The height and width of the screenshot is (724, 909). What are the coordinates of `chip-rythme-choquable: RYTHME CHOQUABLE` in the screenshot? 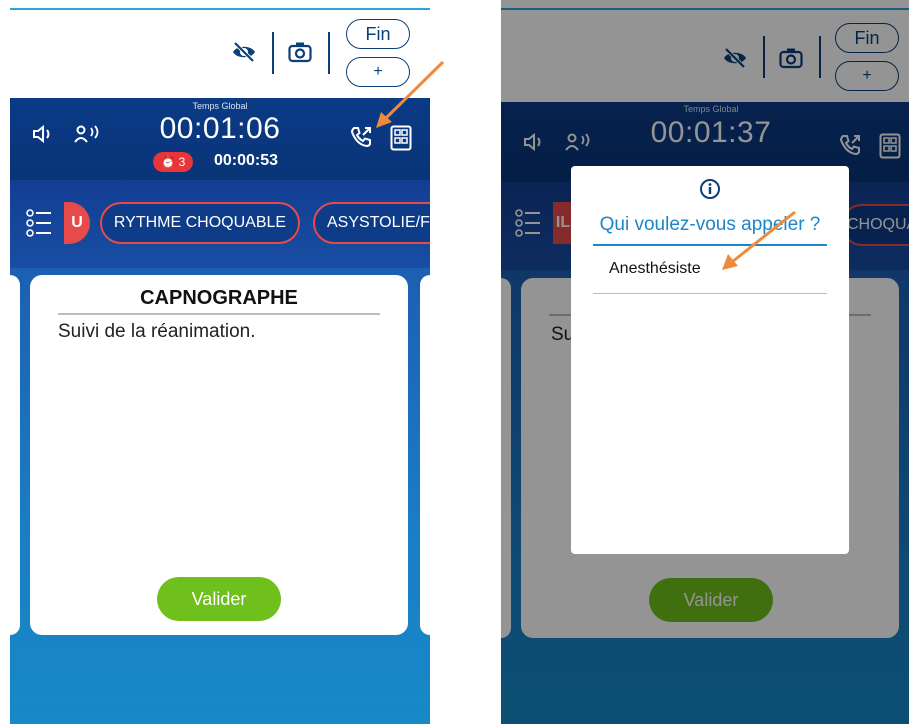 It's located at (200, 223).